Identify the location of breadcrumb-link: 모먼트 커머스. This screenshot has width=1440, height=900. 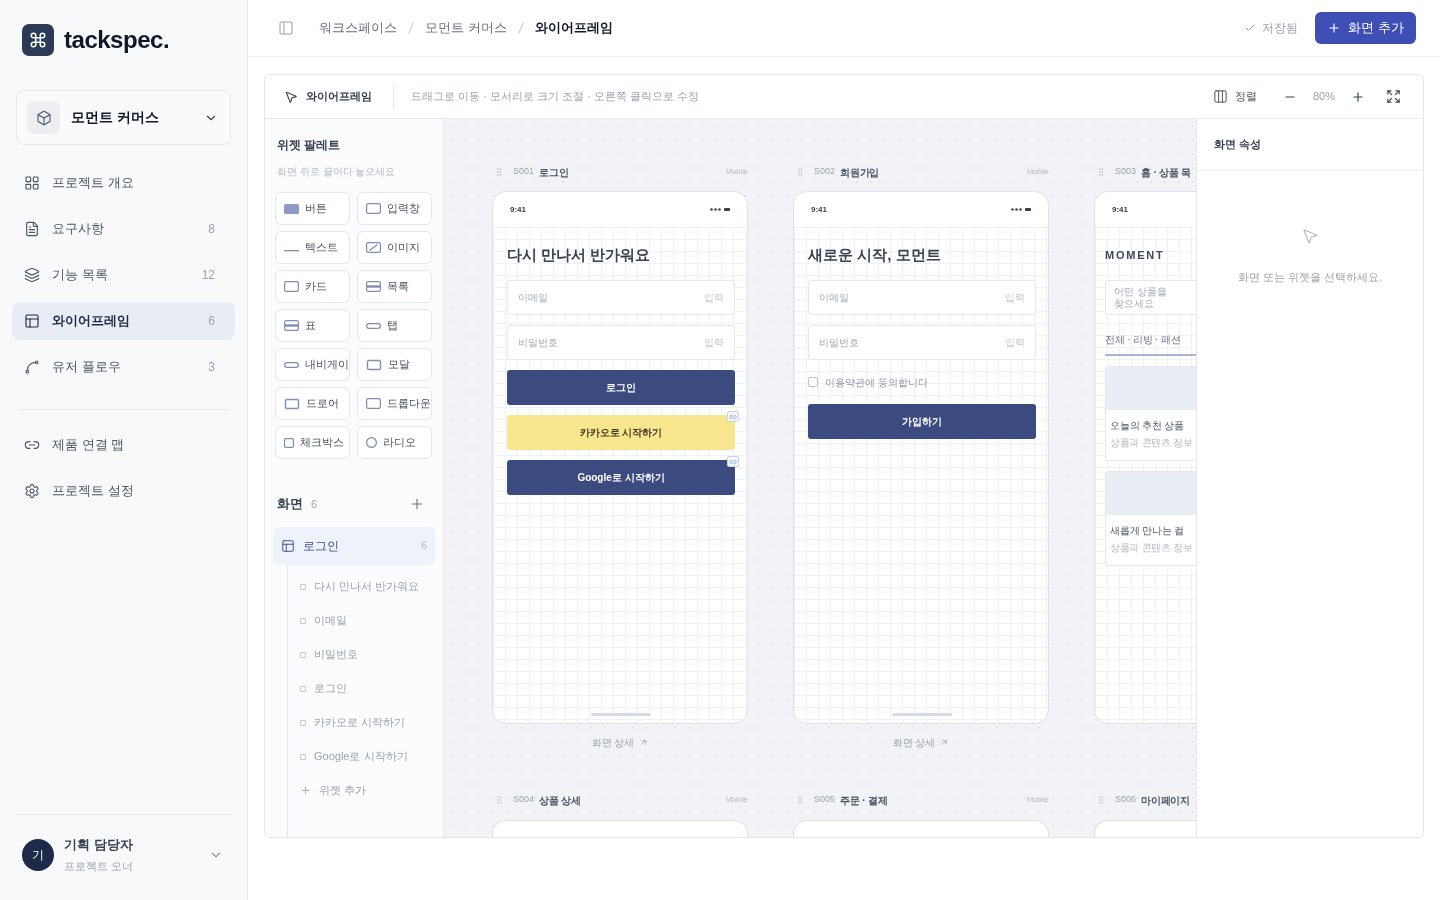
(466, 28).